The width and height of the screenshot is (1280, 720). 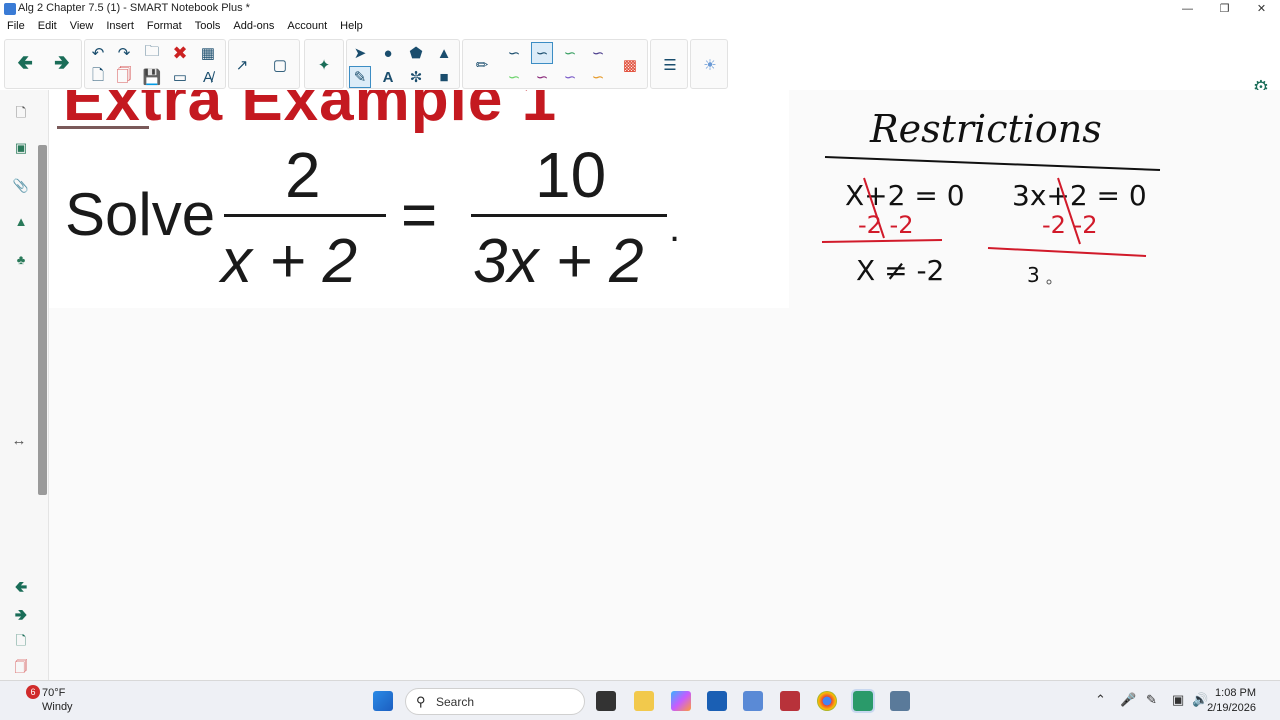 What do you see at coordinates (717, 701) in the screenshot?
I see `store-icon` at bounding box center [717, 701].